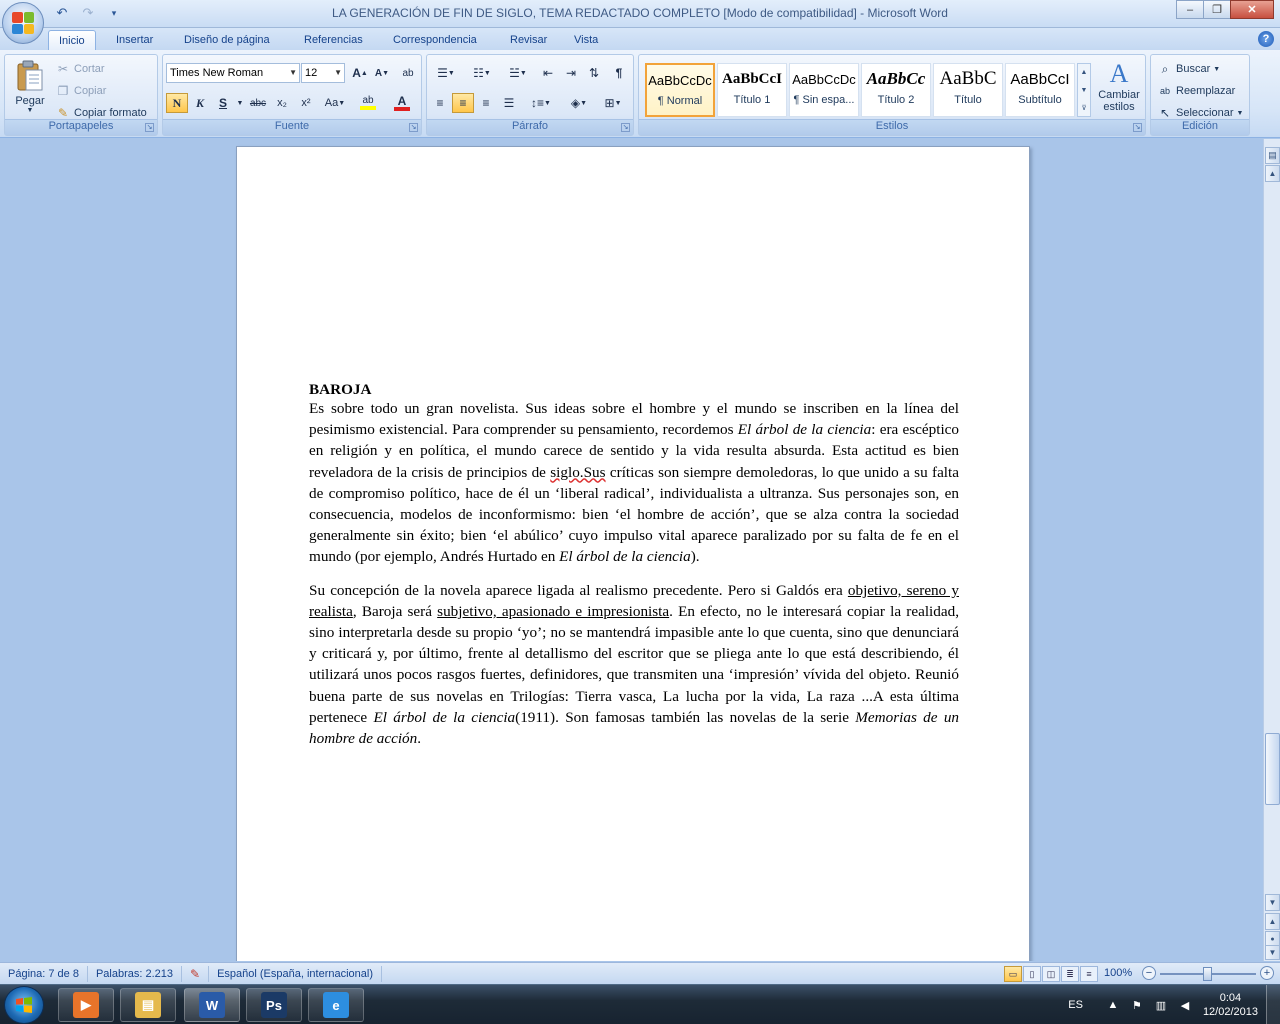 Image resolution: width=1280 pixels, height=1024 pixels. What do you see at coordinates (1113, 1005) in the screenshot?
I see `show-hidden-icons-icon: ▲` at bounding box center [1113, 1005].